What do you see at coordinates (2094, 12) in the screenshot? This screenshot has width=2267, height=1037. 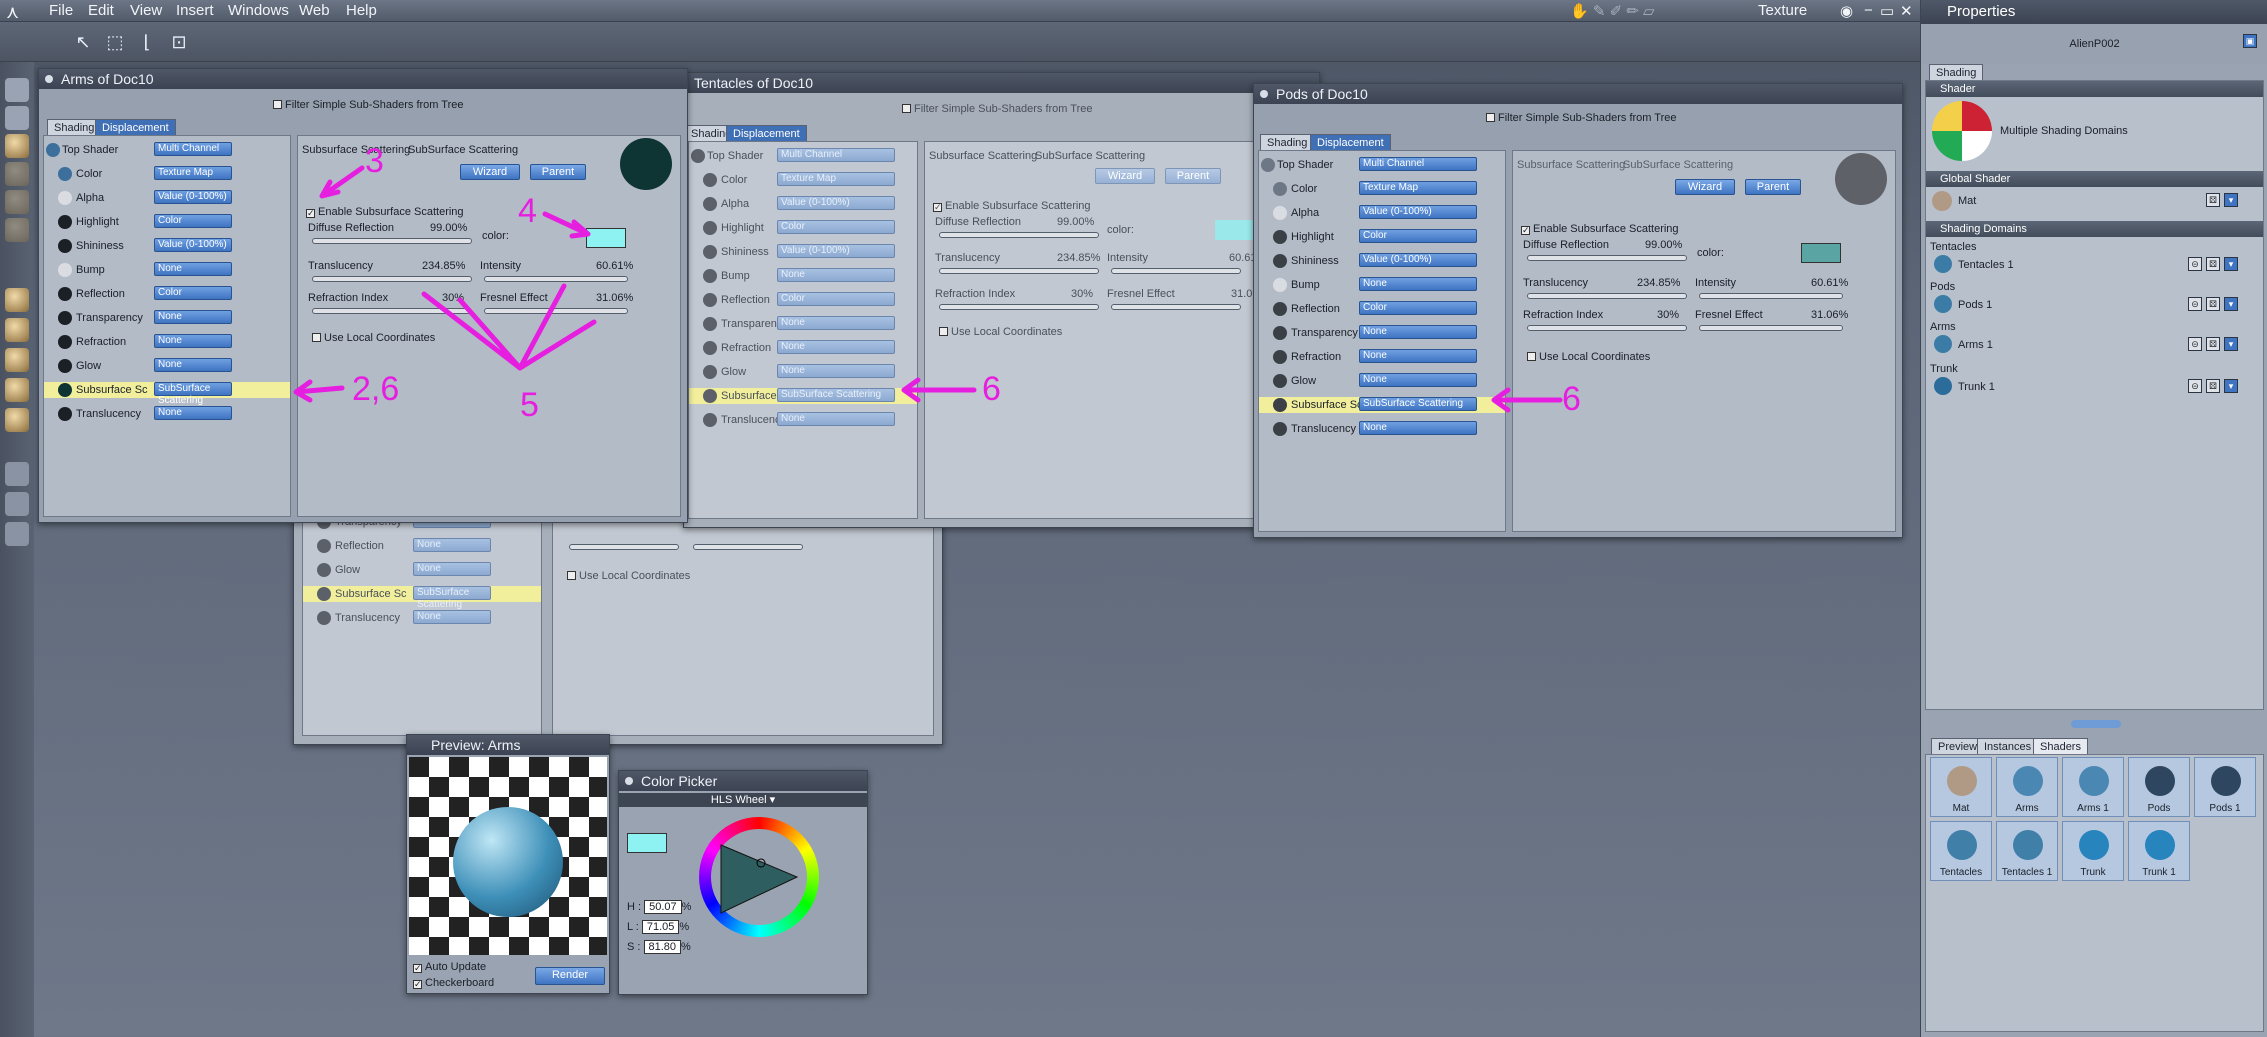 I see `properties-title: Properties` at bounding box center [2094, 12].